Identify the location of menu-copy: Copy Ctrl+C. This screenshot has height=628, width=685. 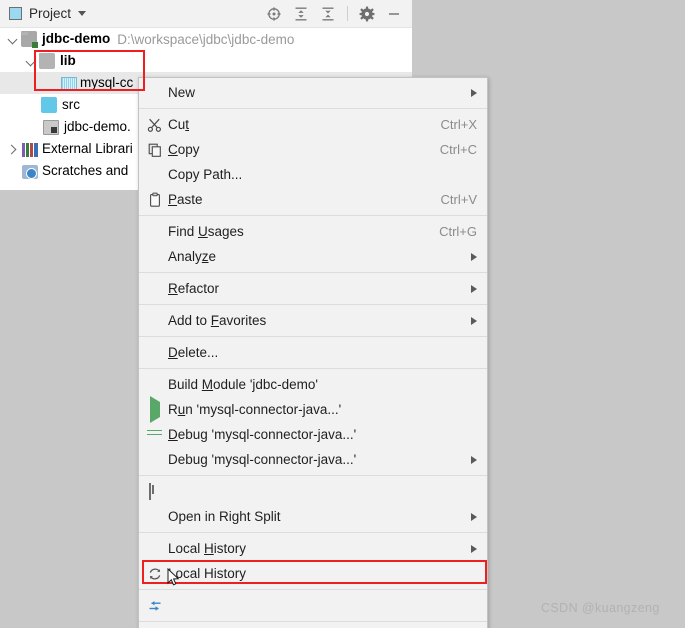
(313, 149).